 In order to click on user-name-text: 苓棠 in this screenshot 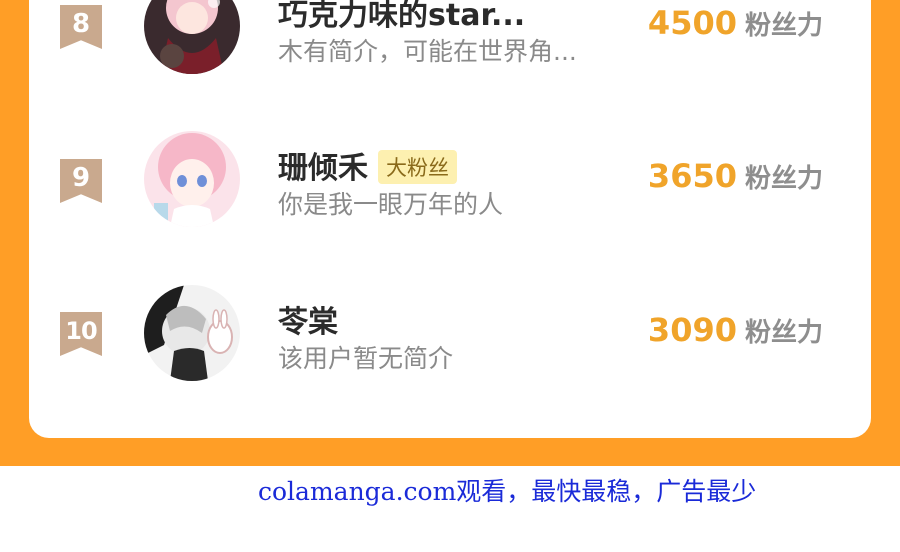, I will do `click(308, 322)`.